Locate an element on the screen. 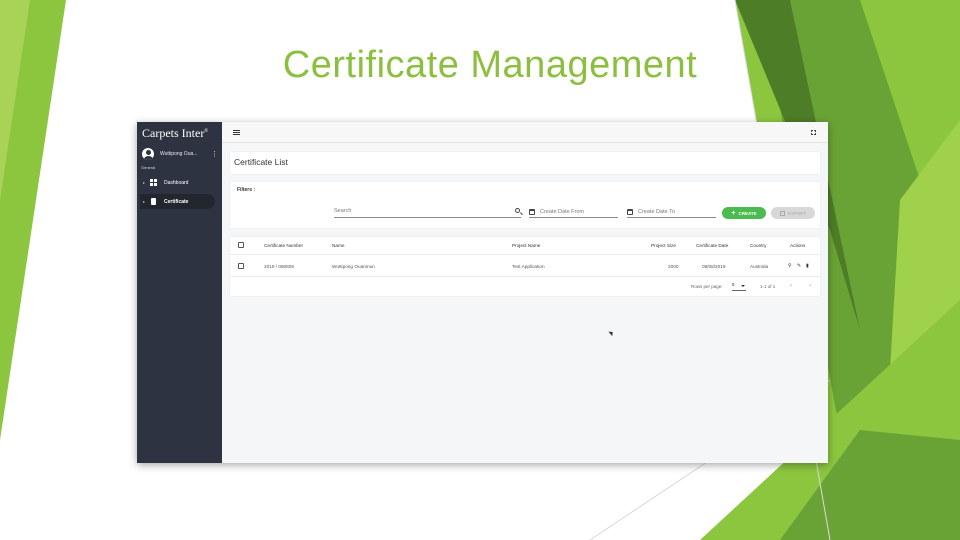 Image resolution: width=960 pixels, height=540 pixels. pagination-range: 1-1 of 1 is located at coordinates (768, 286).